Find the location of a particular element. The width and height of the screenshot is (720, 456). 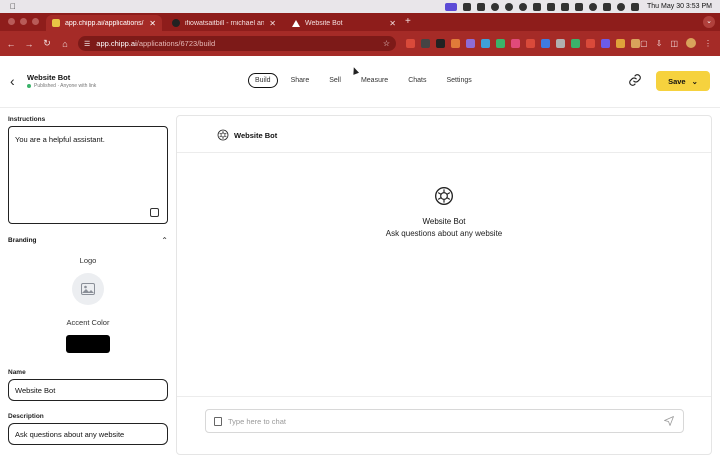

window-controls is located at coordinates (23, 21).